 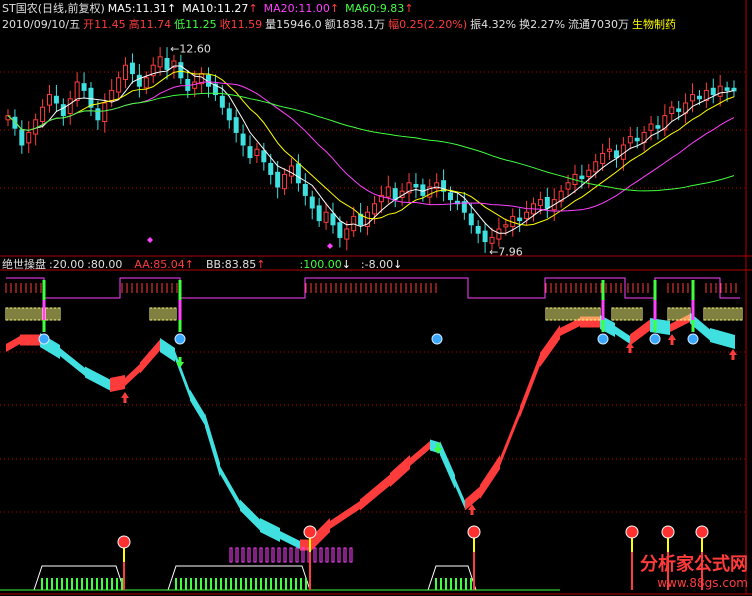 I want to click on signal-step-line, so click(x=373, y=288).